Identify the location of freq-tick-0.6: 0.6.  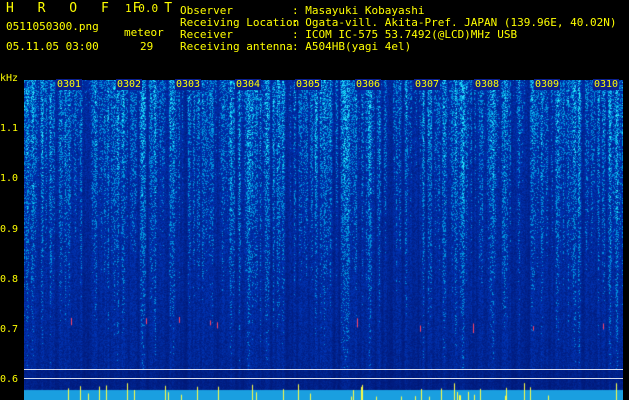
(9, 379).